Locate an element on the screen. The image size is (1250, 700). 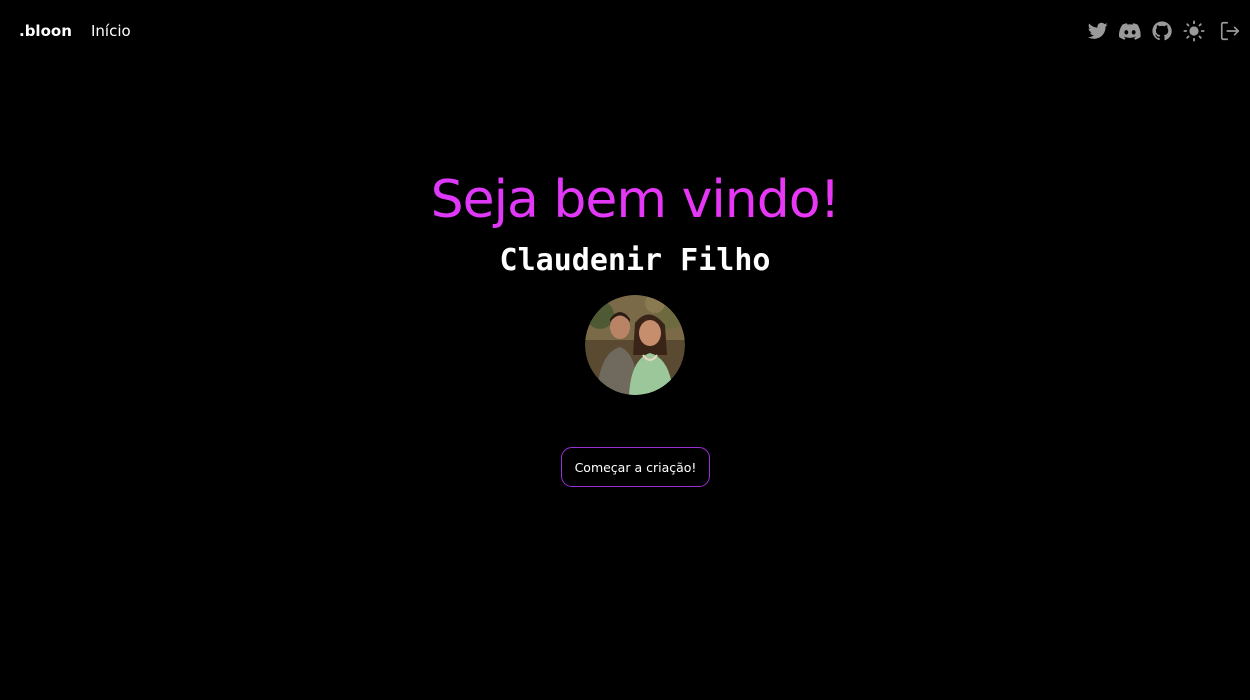
header-icons is located at coordinates (1160, 31).